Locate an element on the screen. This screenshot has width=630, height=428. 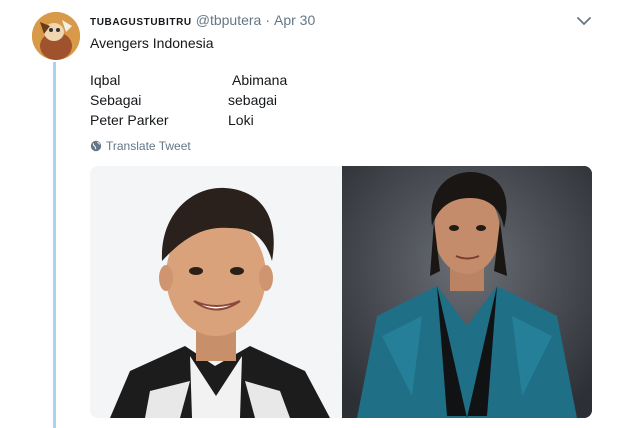
left-column: Iqbal Sebagai Peter Parker is located at coordinates (129, 100).